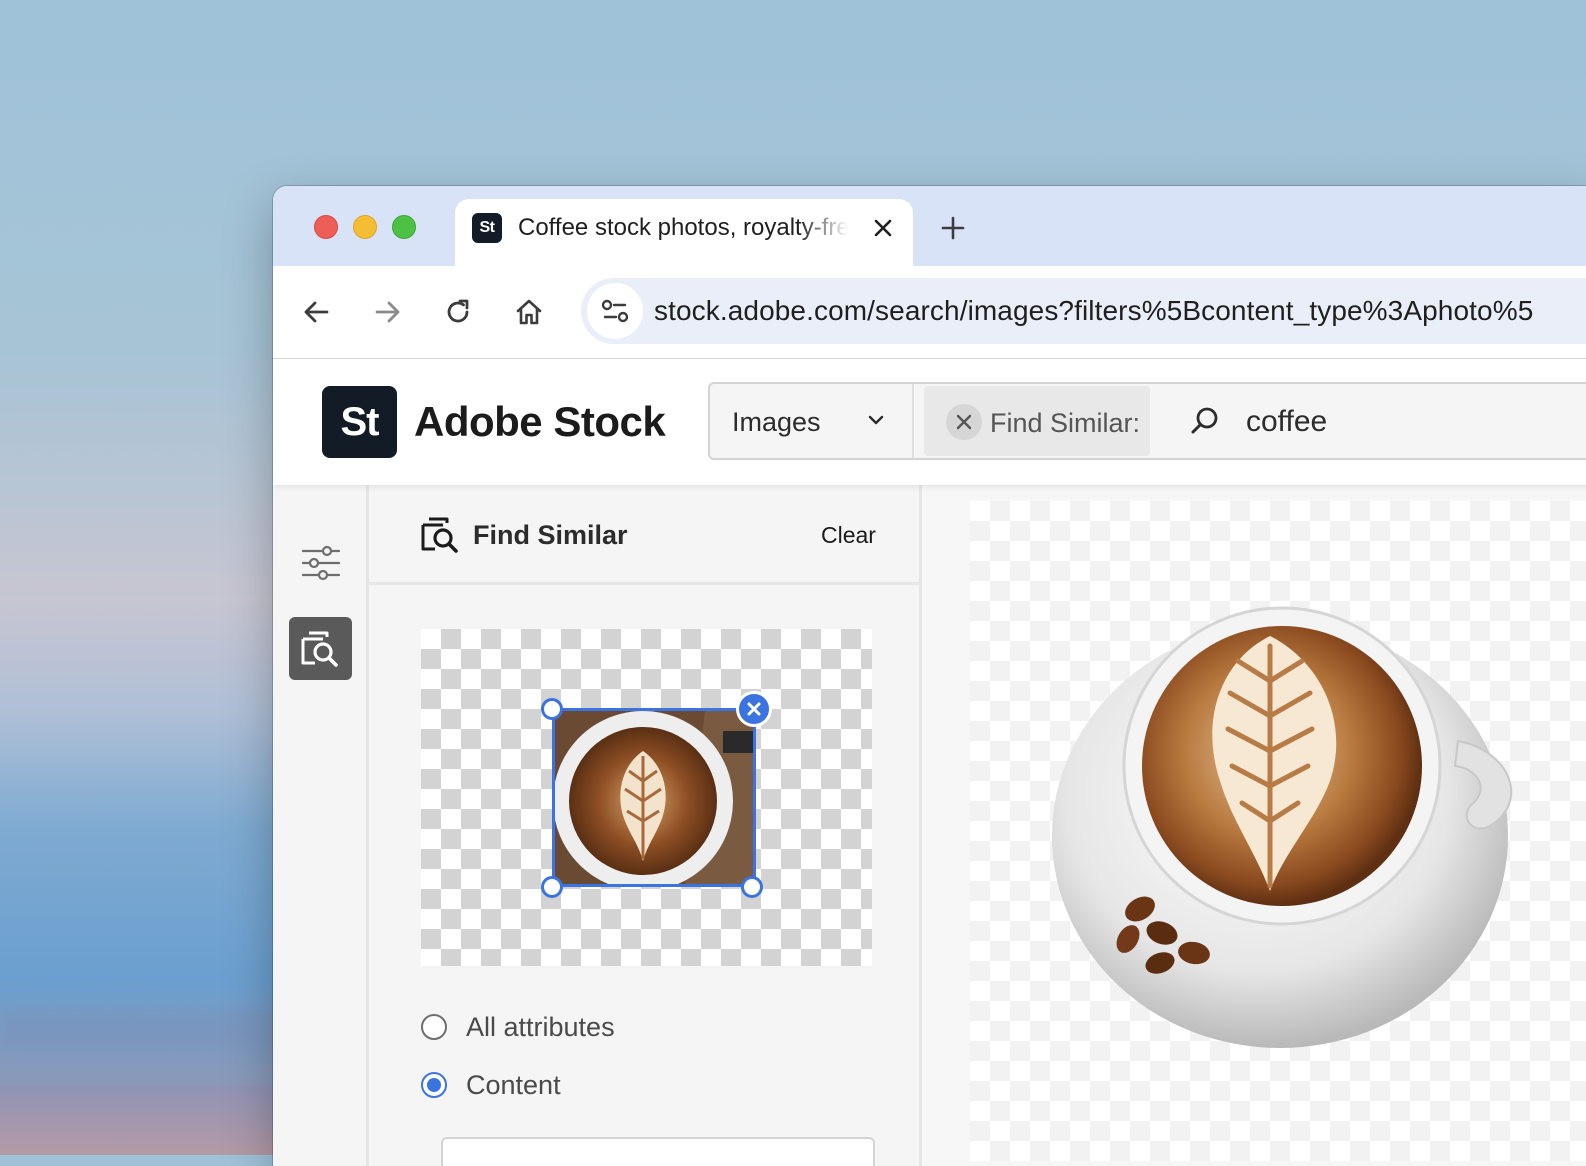  Describe the element at coordinates (434, 1027) in the screenshot. I see `radio-all-attributes` at that location.